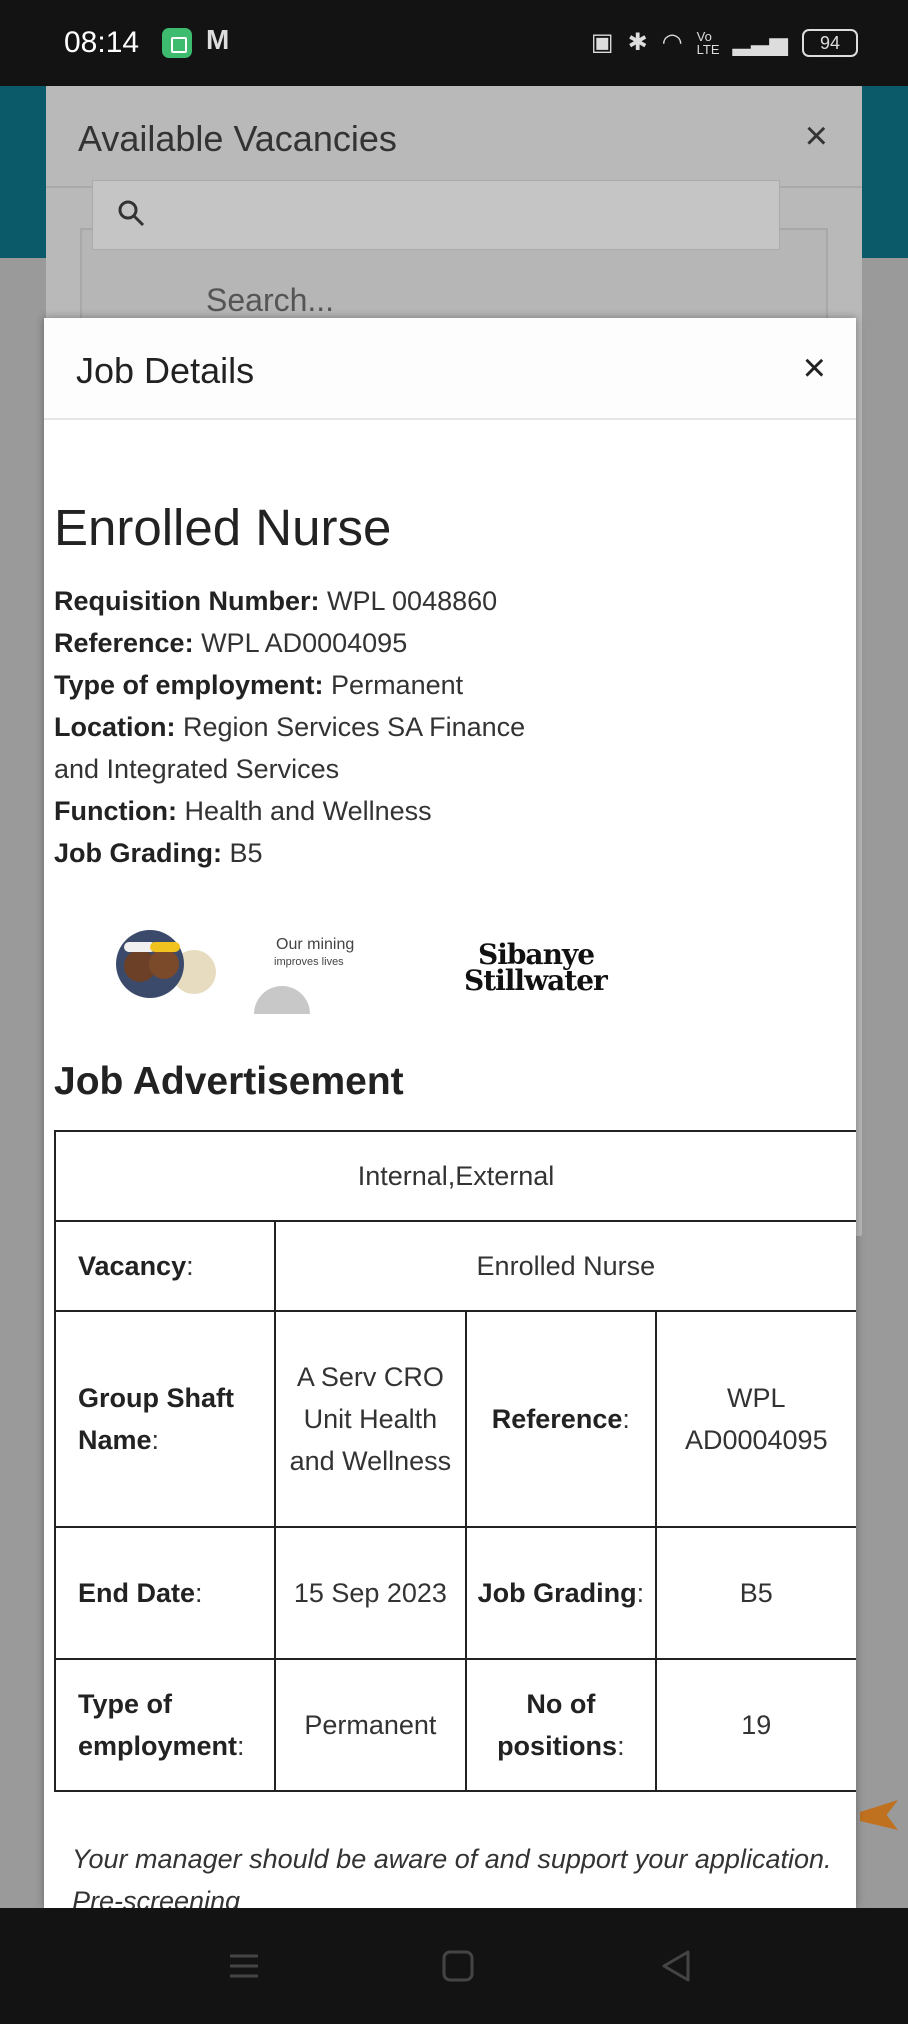 The width and height of the screenshot is (908, 2024). Describe the element at coordinates (454, 811) in the screenshot. I see `summary-function: Function: Health and Wellness` at that location.